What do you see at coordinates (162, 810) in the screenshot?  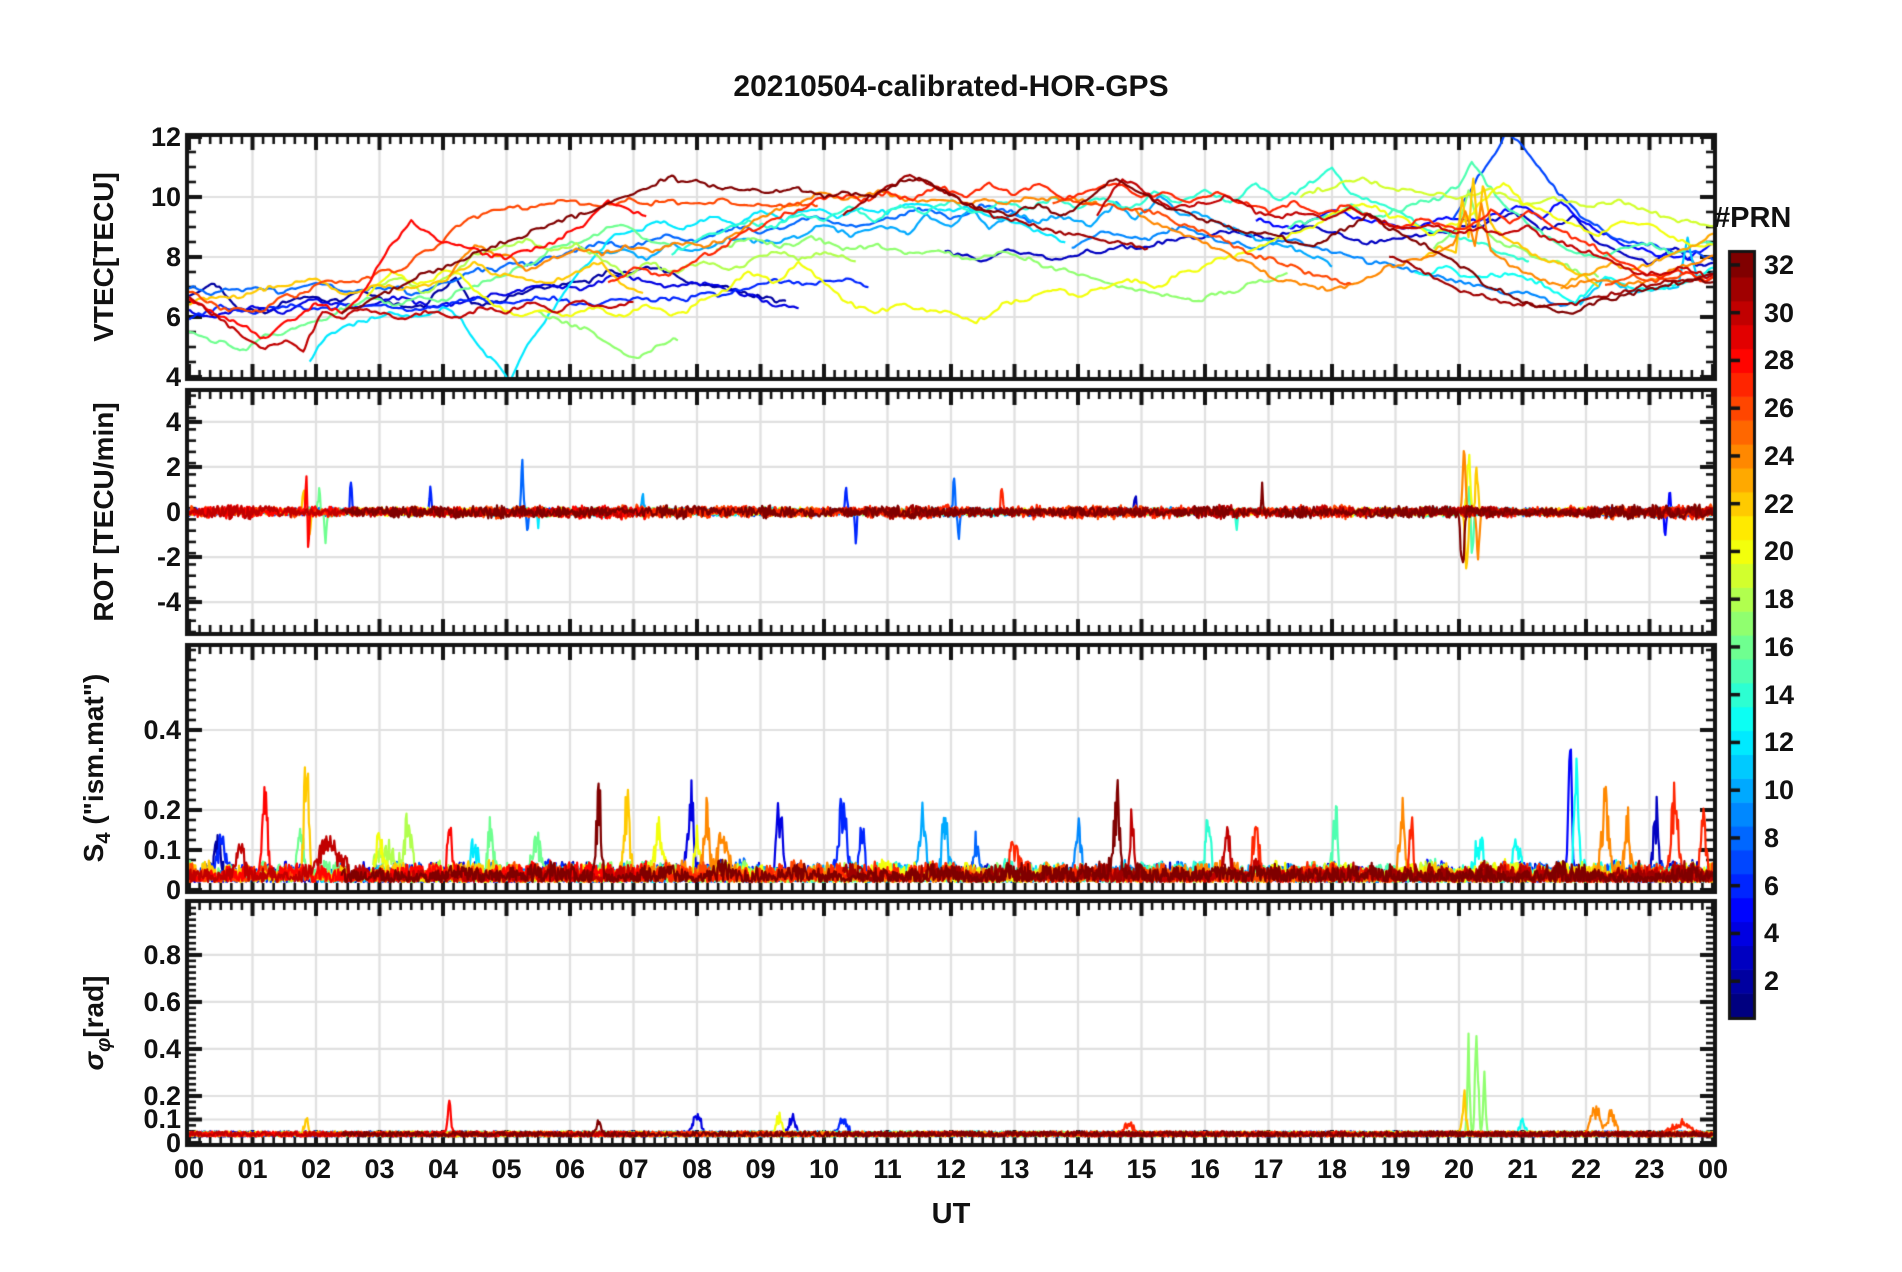 I see `y-tick-label: 0.2` at bounding box center [162, 810].